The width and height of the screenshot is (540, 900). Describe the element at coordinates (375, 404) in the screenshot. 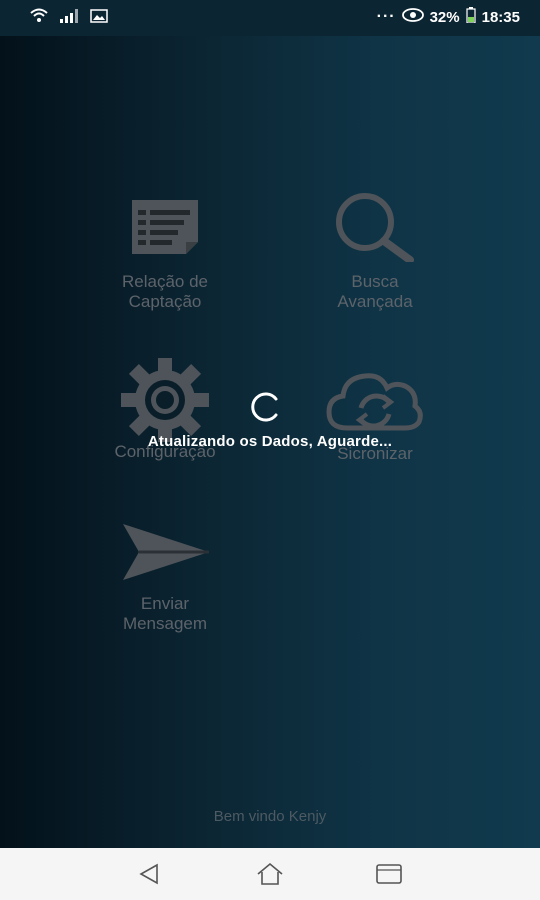

I see `cloud-sync-icon` at that location.